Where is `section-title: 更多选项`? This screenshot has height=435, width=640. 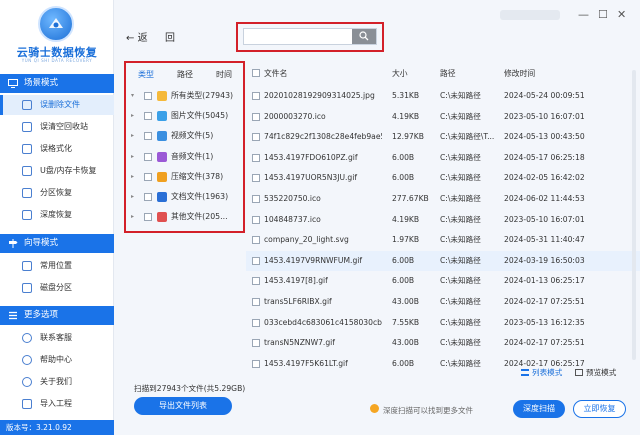 section-title: 更多选项 is located at coordinates (41, 315).